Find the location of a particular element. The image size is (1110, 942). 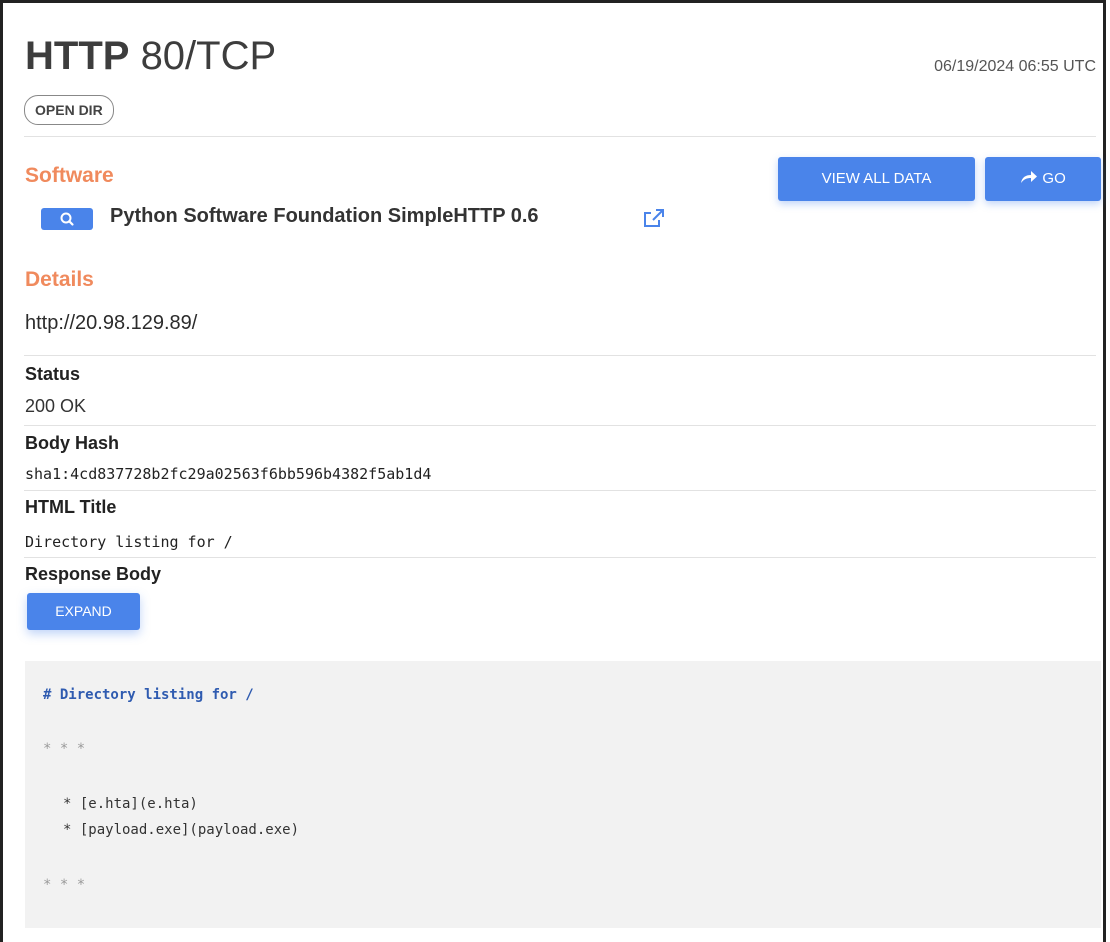

protocol-label: HTTP is located at coordinates (77, 56).